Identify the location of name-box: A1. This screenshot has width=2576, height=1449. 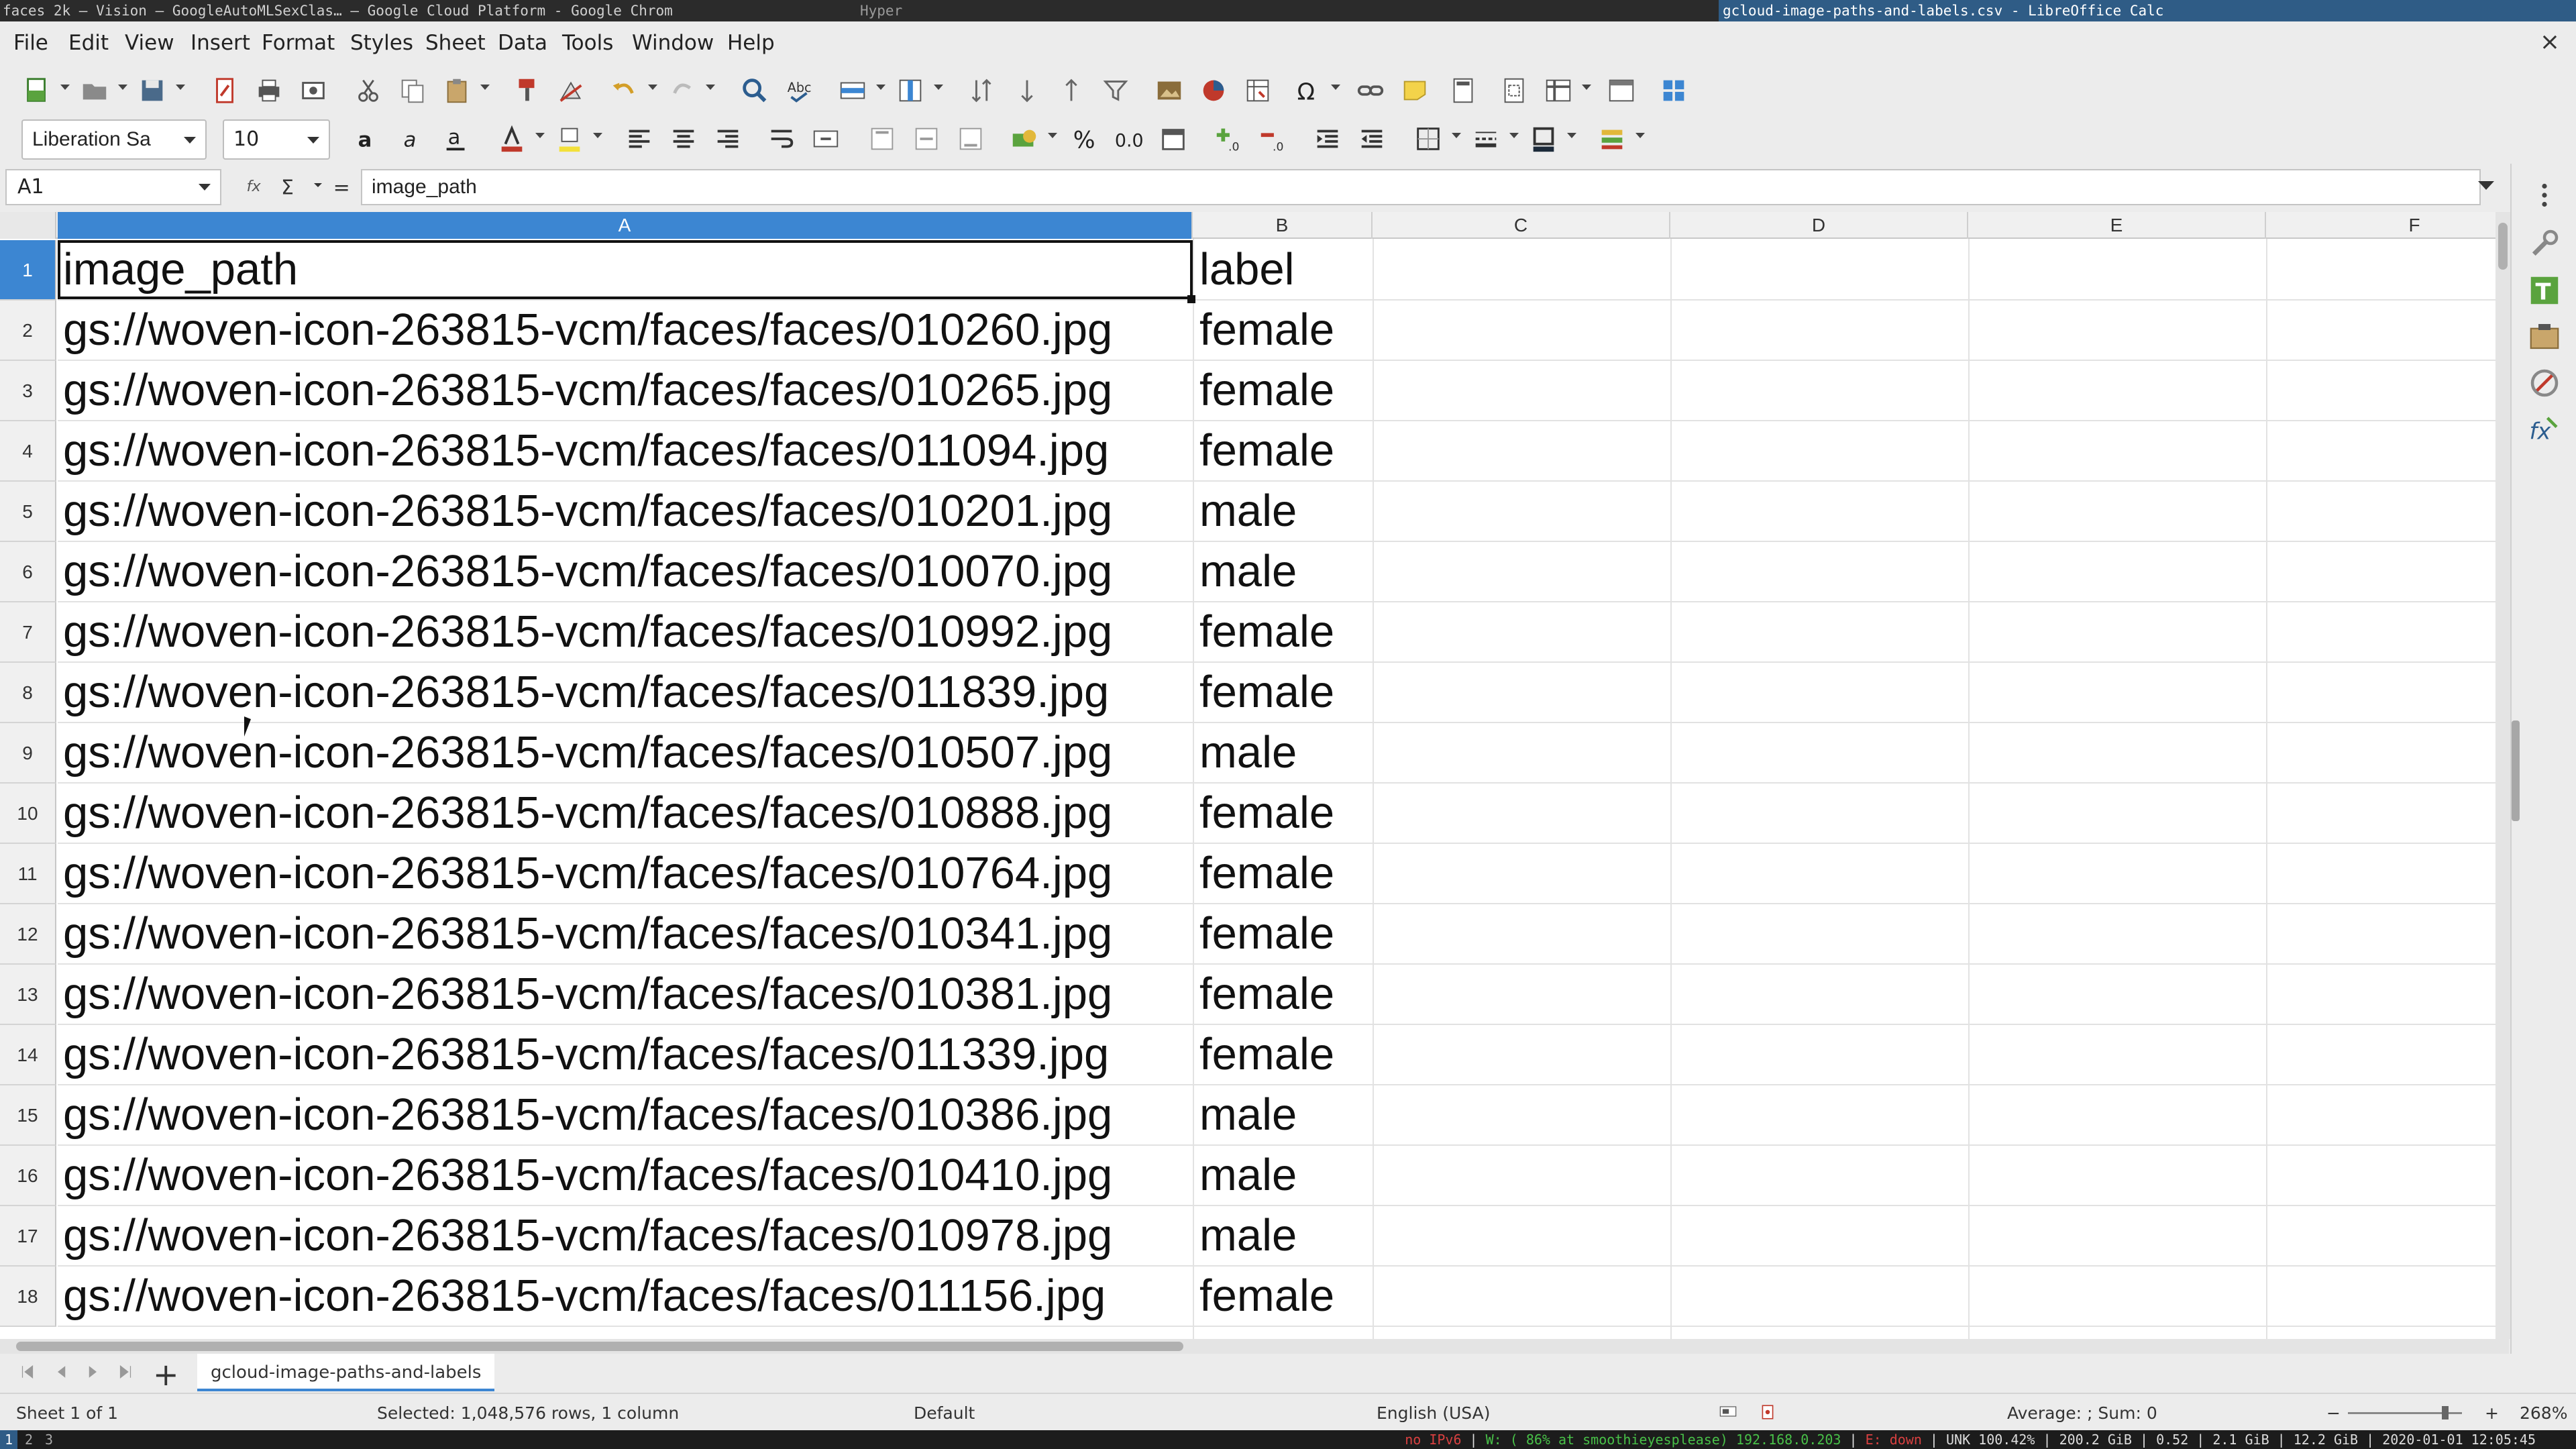
(113, 187).